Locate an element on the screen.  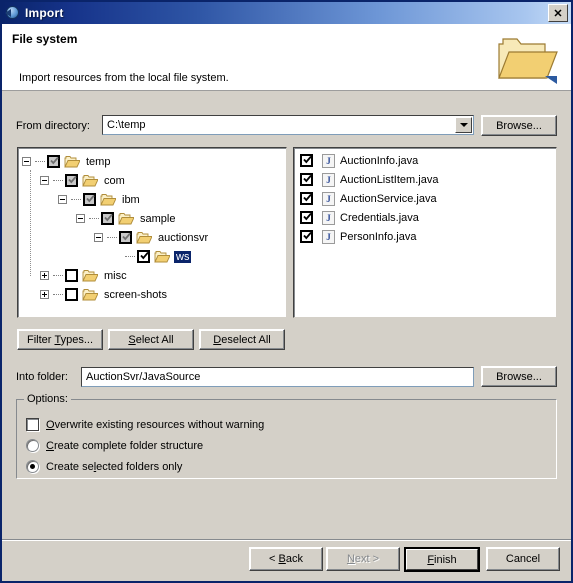
tree-item-misc: misc is located at coordinates (152, 275).